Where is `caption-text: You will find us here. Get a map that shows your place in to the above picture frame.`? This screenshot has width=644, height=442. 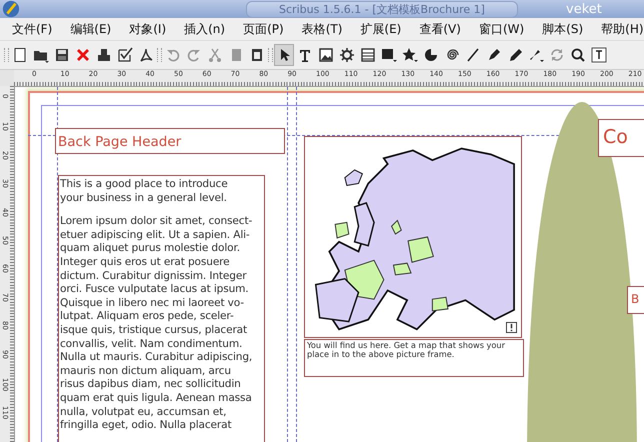
caption-text: You will find us here. Get a map that shows your place in to the above picture frame. is located at coordinates (406, 350).